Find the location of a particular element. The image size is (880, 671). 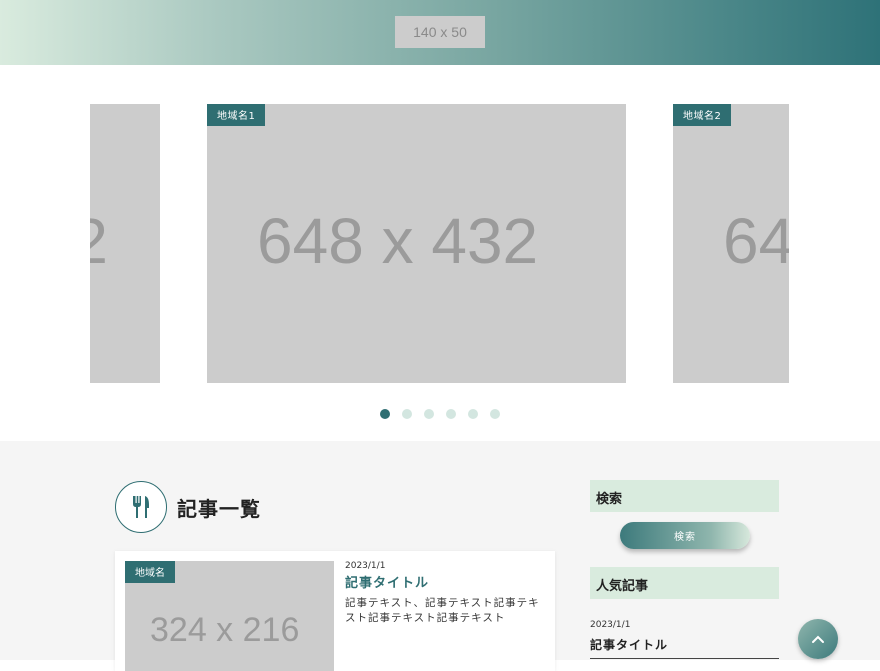

search-heading: 検索 is located at coordinates (684, 496).